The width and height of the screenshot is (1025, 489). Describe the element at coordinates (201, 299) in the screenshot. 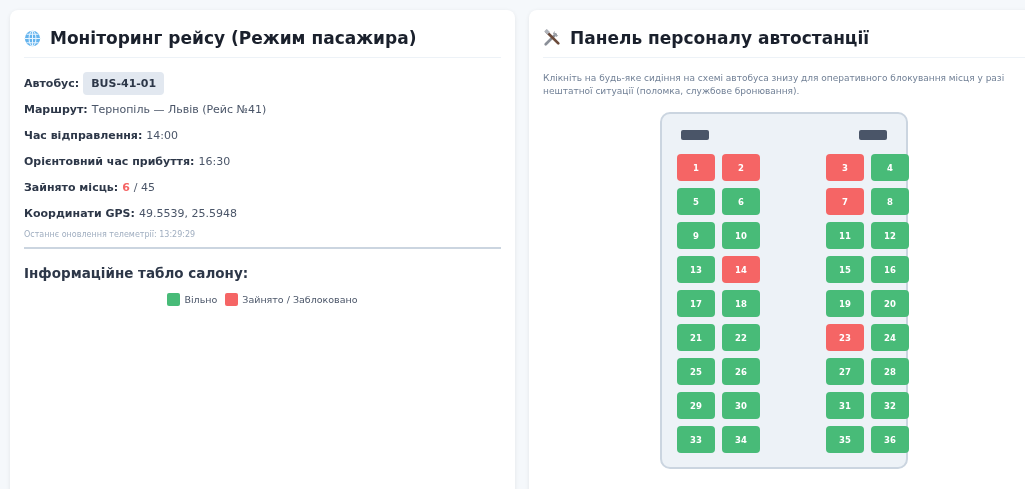

I see `legend-label: Вільно` at that location.